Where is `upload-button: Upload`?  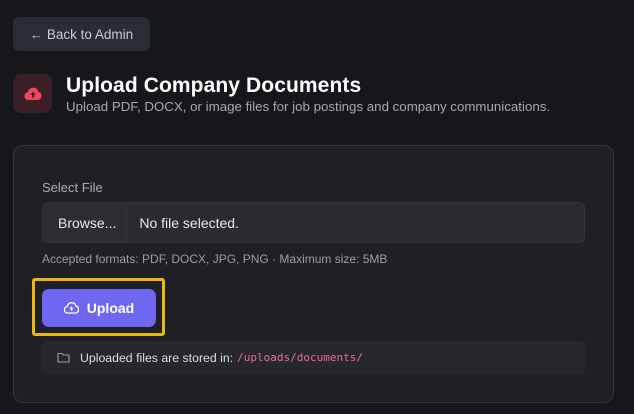
upload-button: Upload is located at coordinates (99, 308).